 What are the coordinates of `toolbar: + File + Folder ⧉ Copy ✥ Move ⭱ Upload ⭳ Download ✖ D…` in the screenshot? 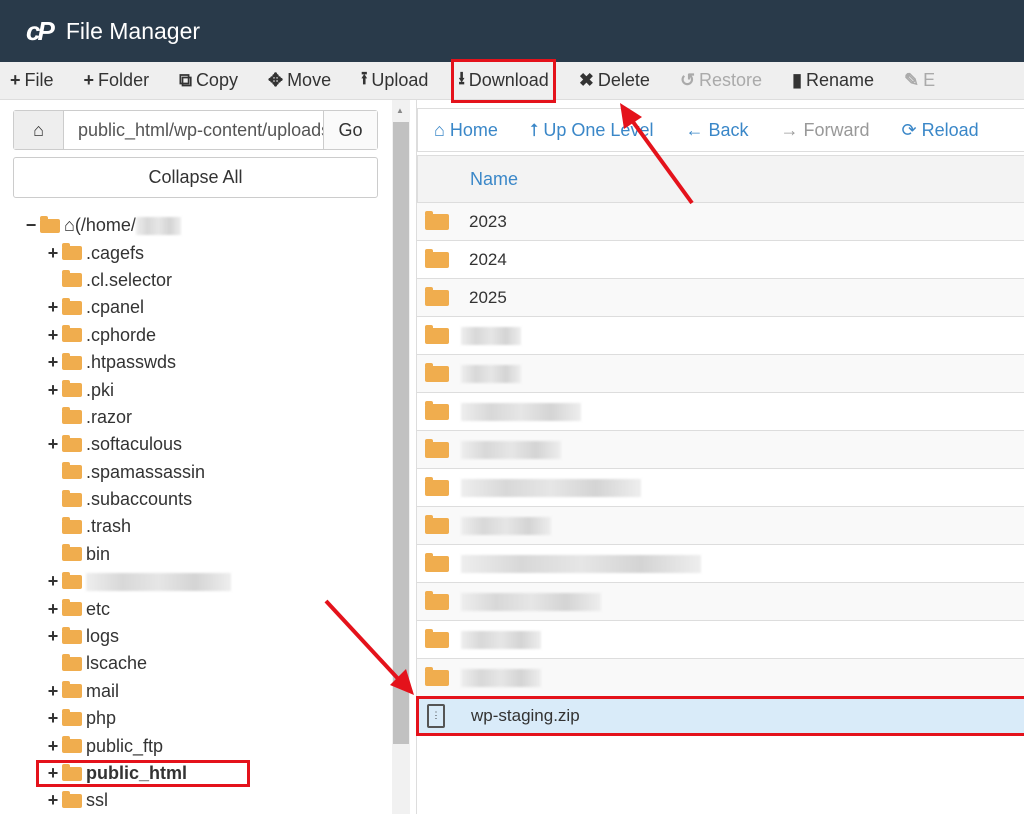 It's located at (512, 80).